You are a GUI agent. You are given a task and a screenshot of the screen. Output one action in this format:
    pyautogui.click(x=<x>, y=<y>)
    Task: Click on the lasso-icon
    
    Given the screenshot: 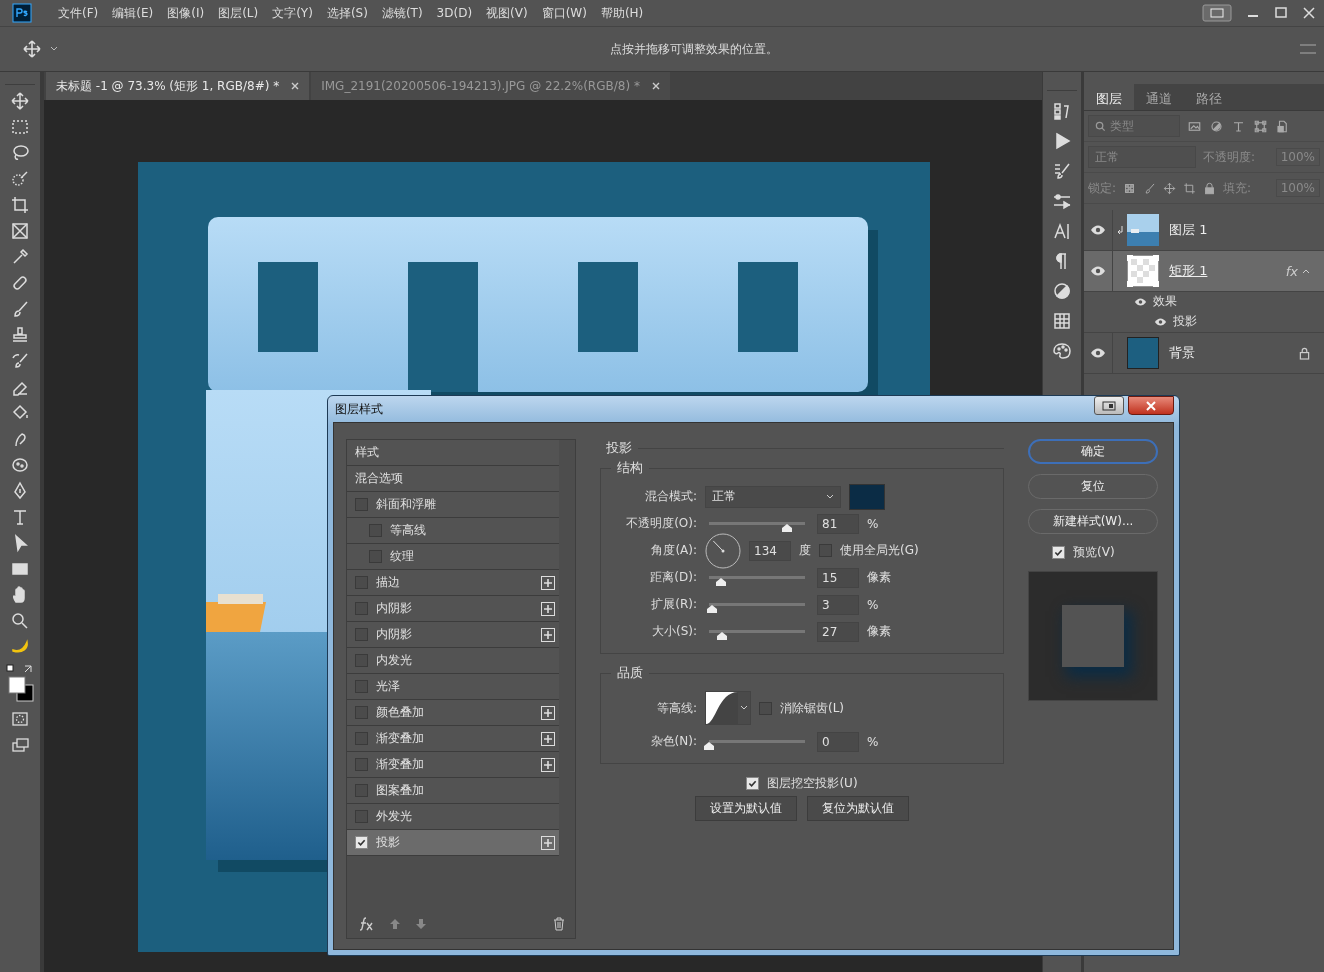 What is the action you would take?
    pyautogui.click(x=20, y=153)
    